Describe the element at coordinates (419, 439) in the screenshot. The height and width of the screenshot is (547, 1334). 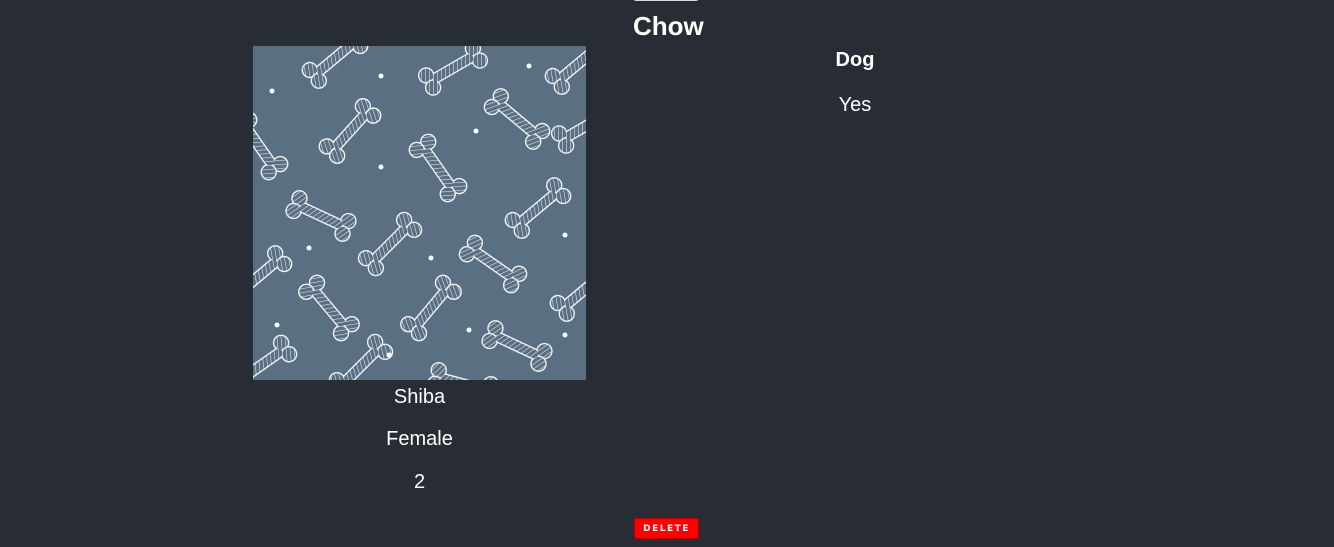
I see `pet-gender: Female` at that location.